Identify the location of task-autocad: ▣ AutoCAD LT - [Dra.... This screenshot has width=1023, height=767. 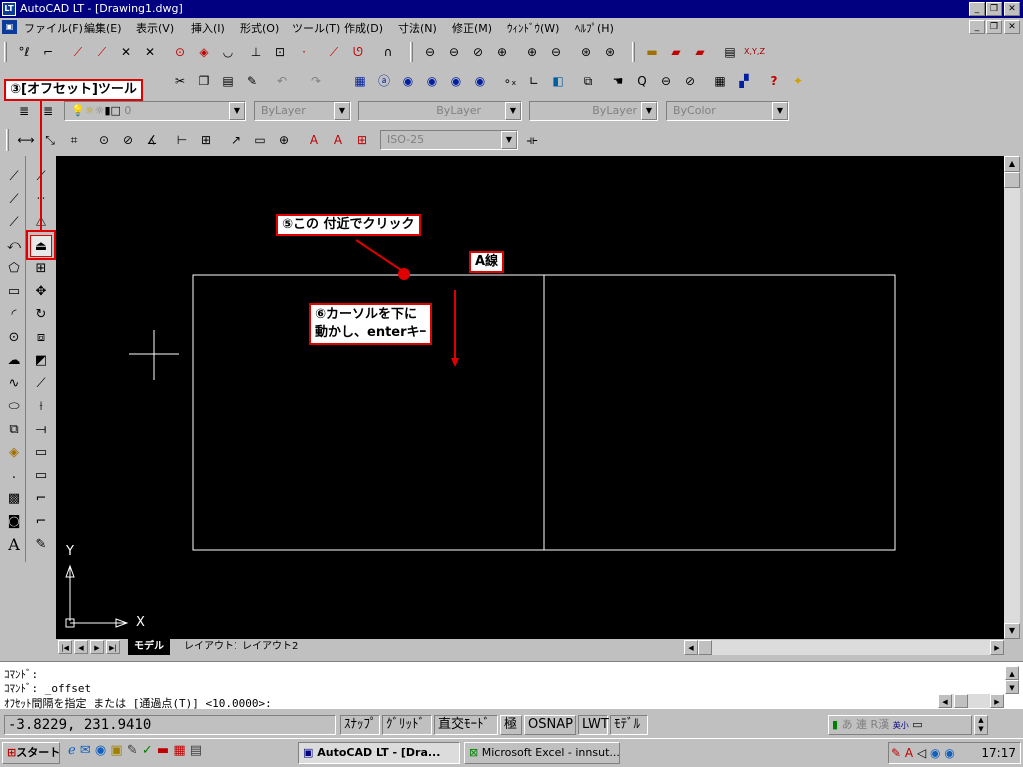
(379, 753).